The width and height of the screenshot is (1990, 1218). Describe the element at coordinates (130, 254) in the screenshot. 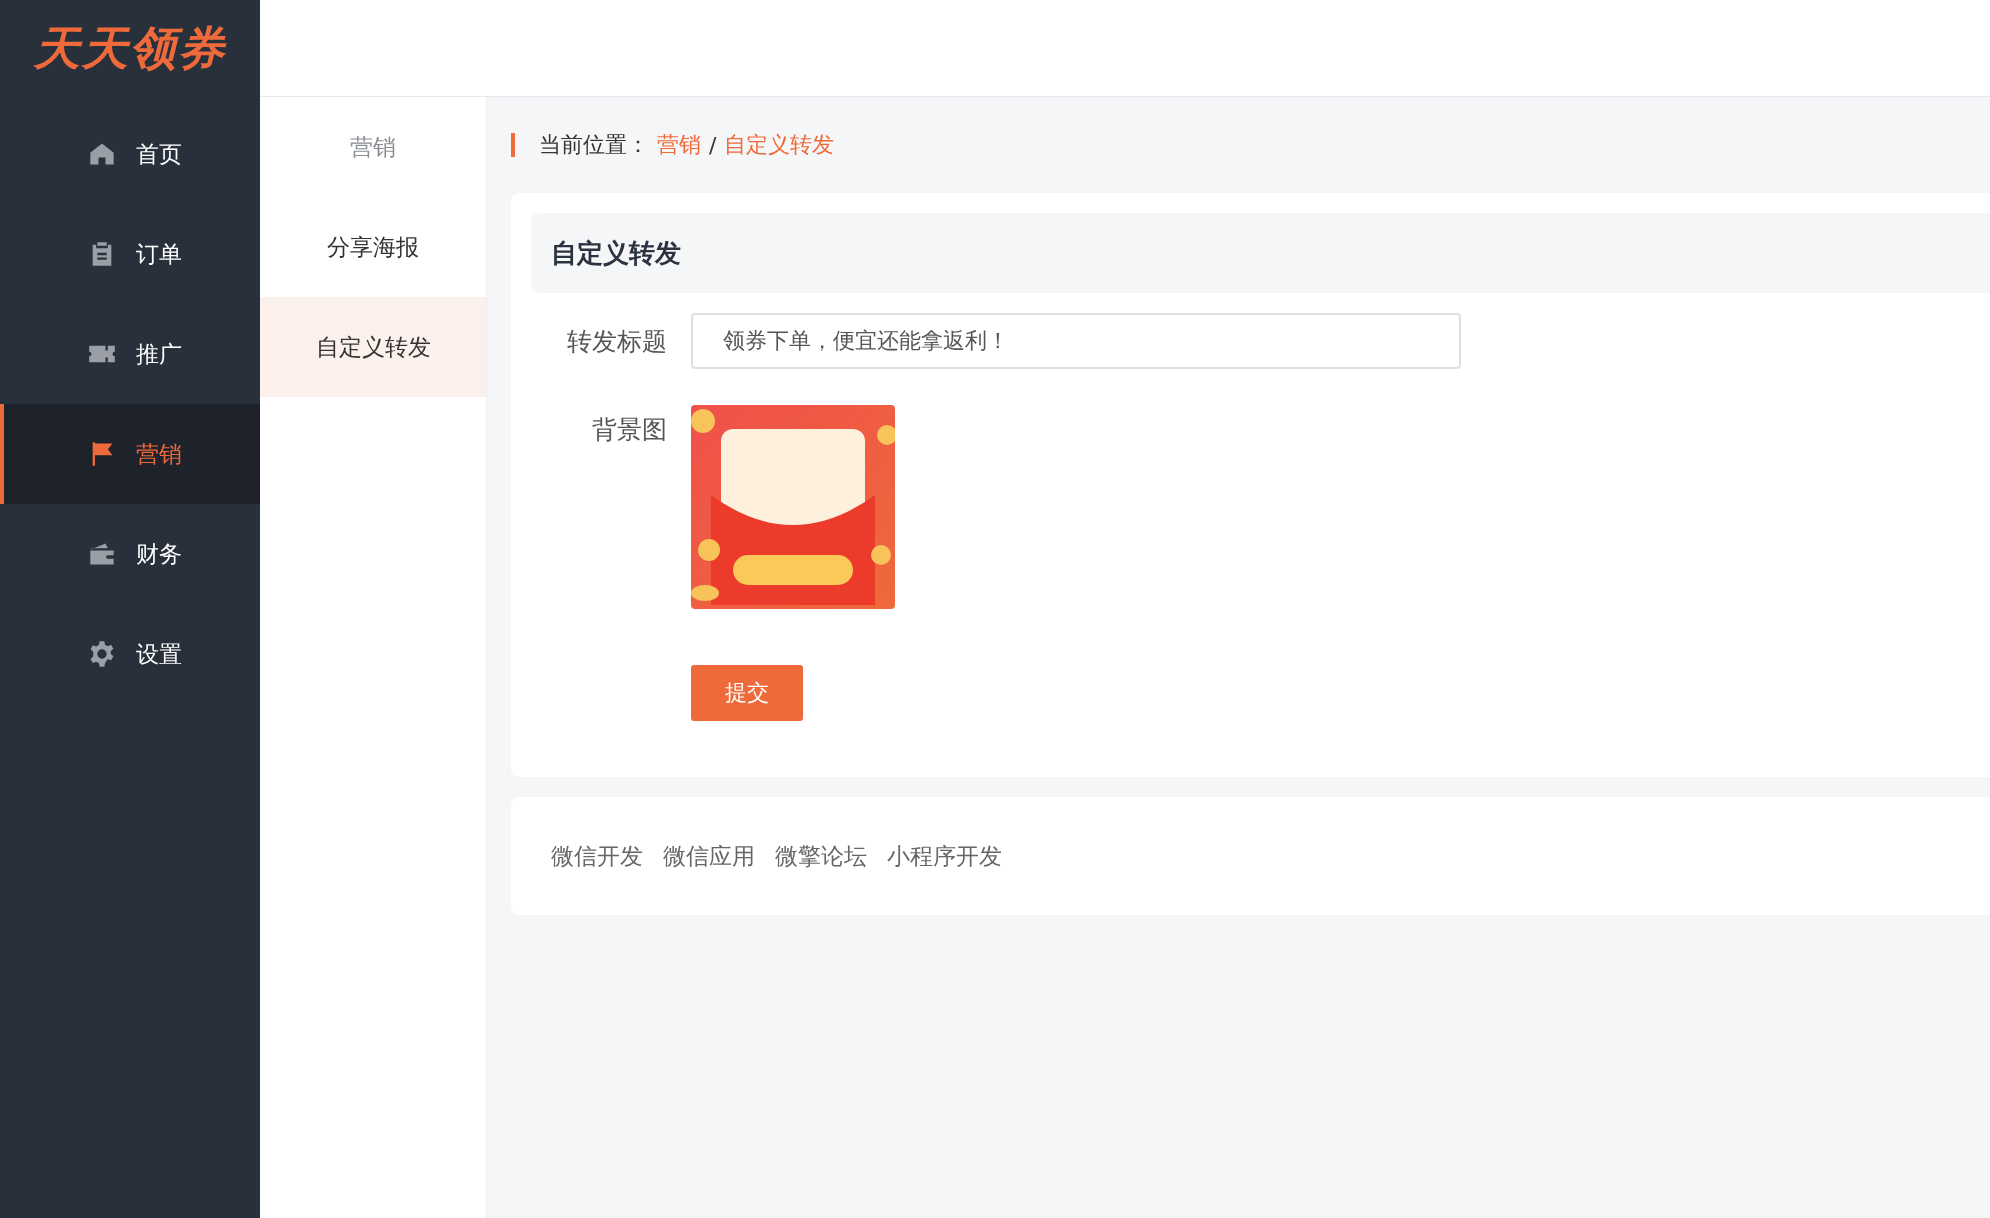

I see `sidebar-item: 订单` at that location.